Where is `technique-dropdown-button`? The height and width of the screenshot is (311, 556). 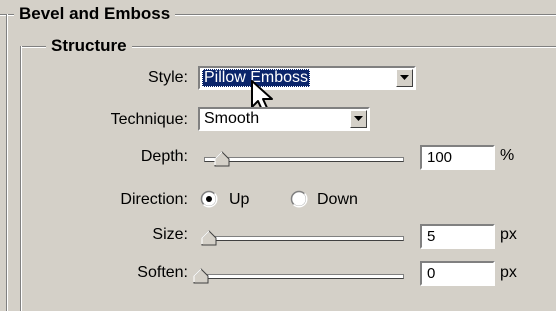
technique-dropdown-button is located at coordinates (358, 119).